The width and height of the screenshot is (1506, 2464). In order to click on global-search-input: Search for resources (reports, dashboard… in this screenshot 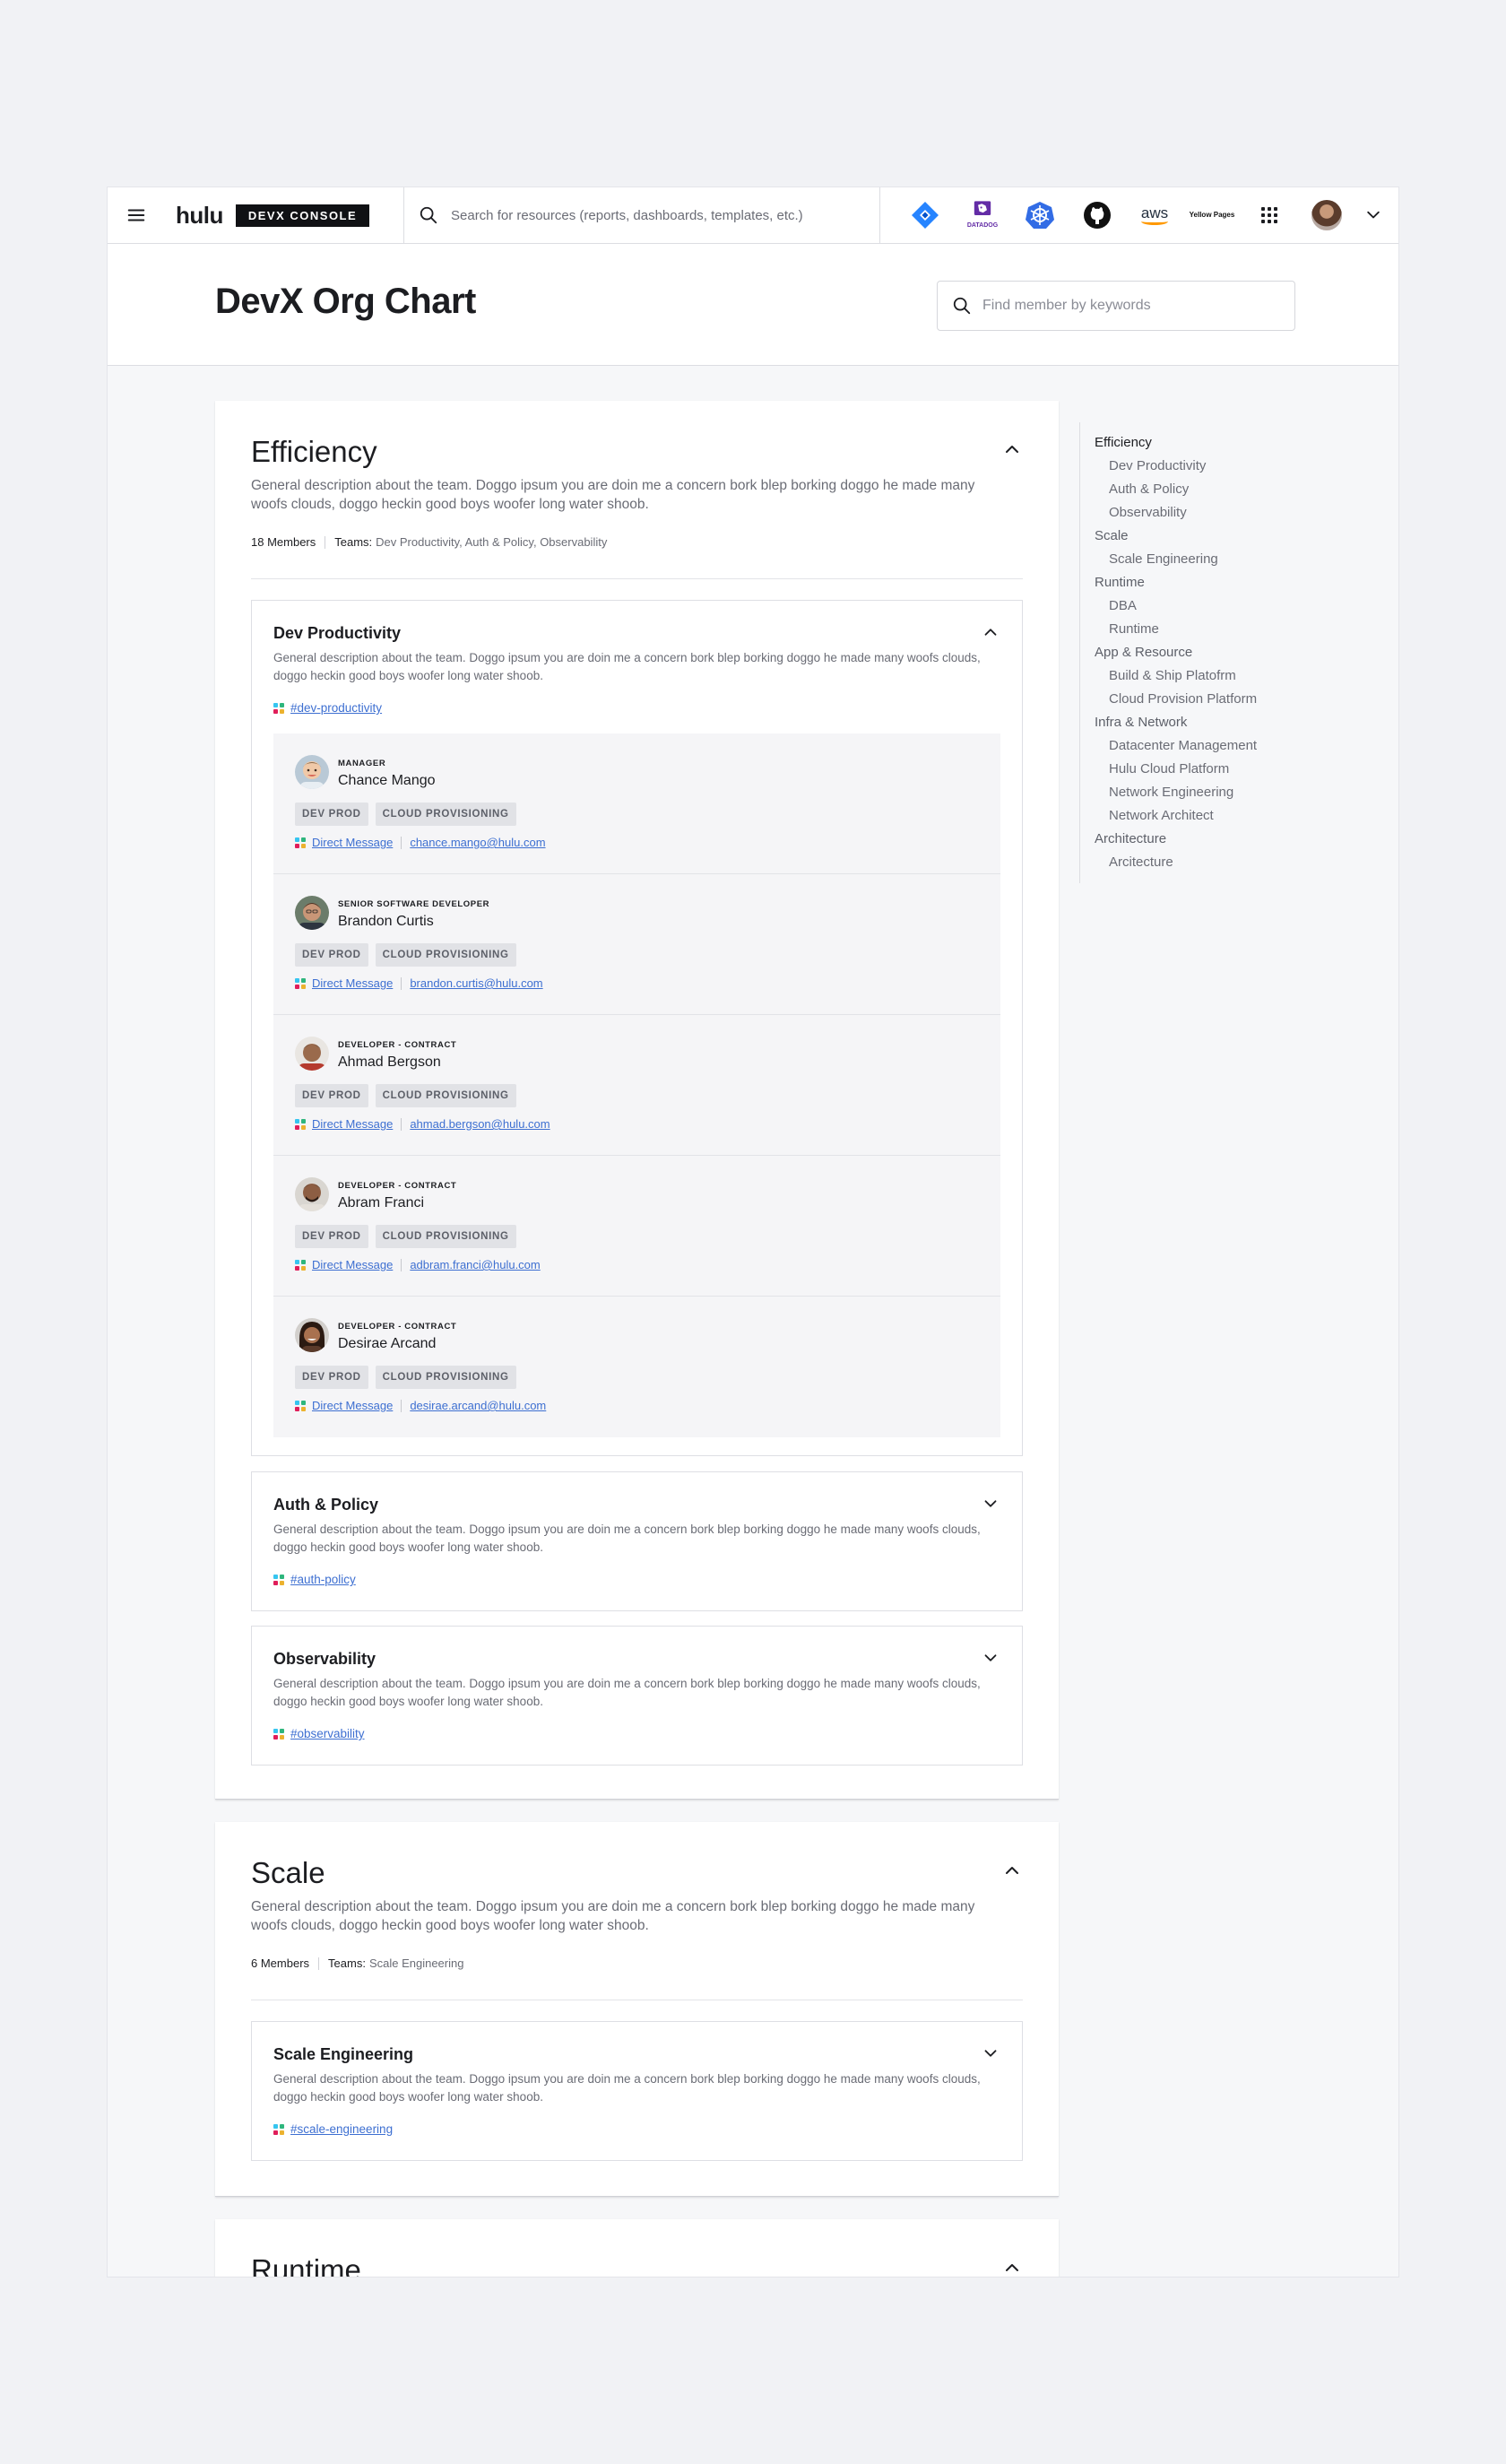, I will do `click(641, 215)`.